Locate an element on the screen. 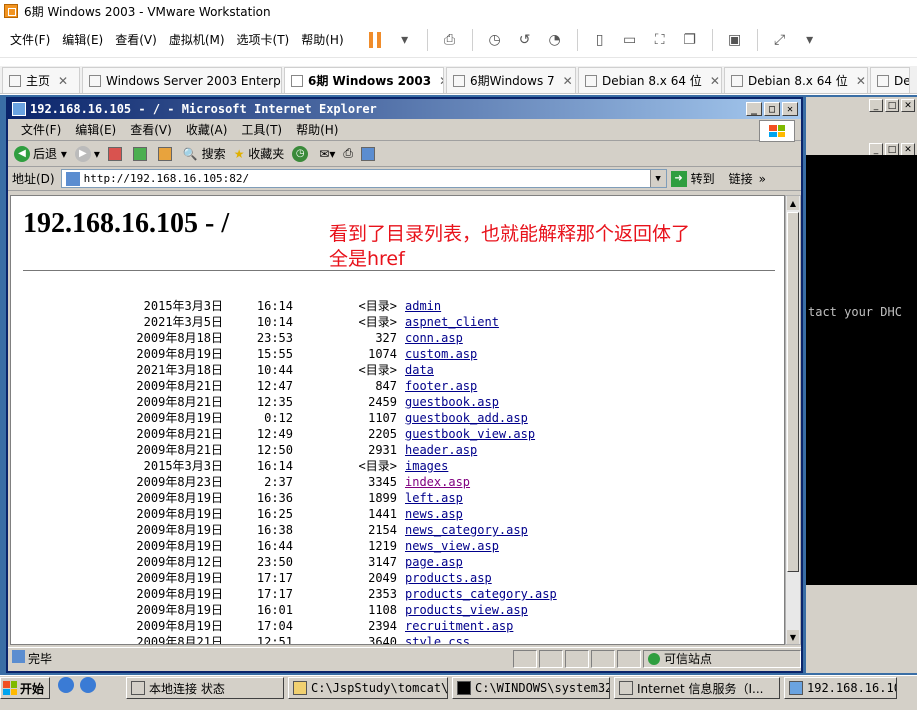 This screenshot has height=710, width=917. entry-size: 1899 is located at coordinates (382, 498).